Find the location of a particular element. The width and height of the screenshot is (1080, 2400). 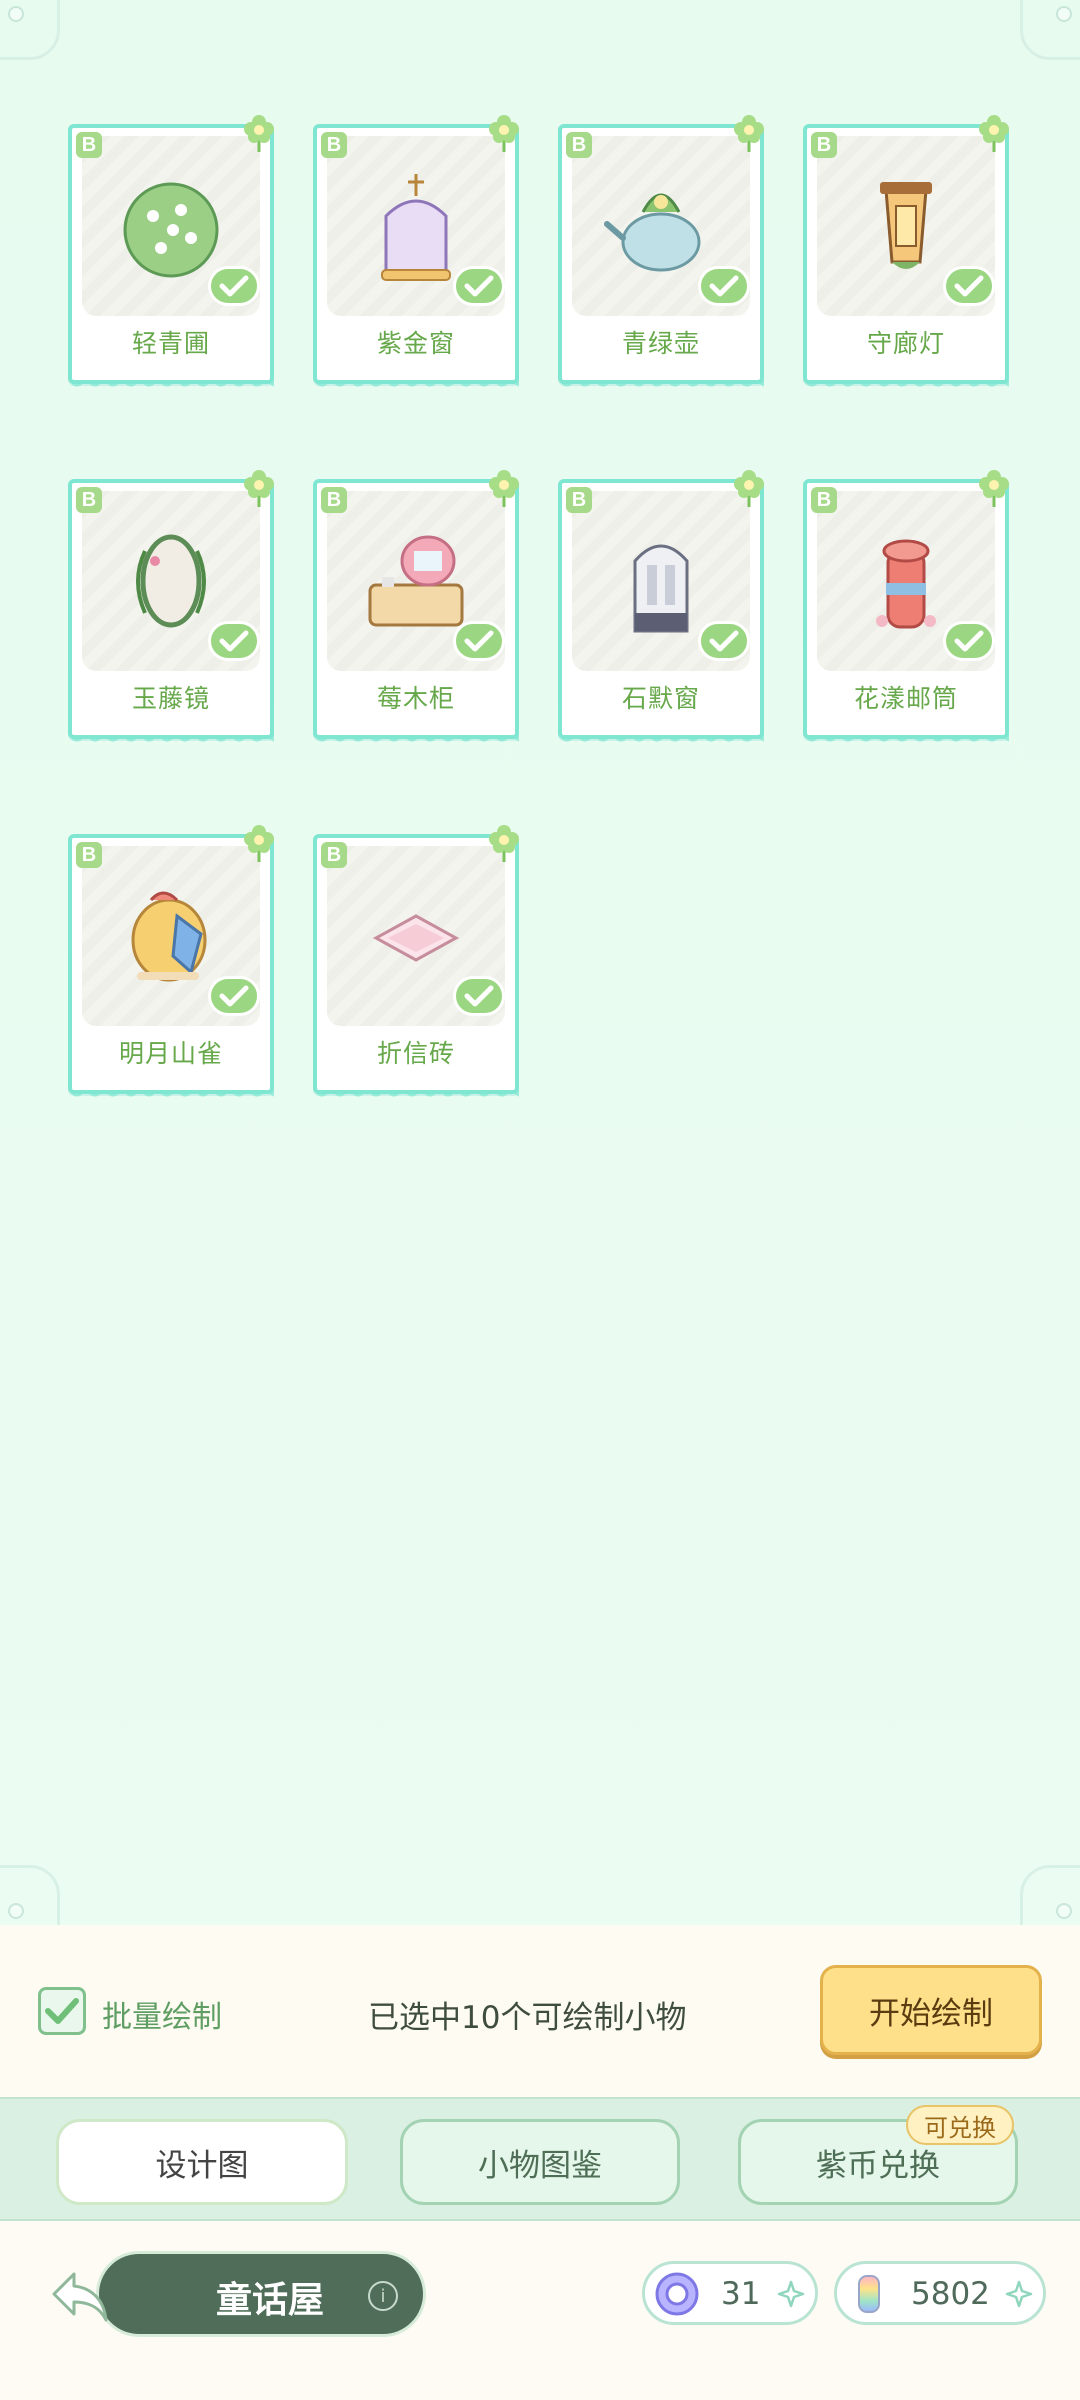

item-card: B 莓木柜 is located at coordinates (416, 608).